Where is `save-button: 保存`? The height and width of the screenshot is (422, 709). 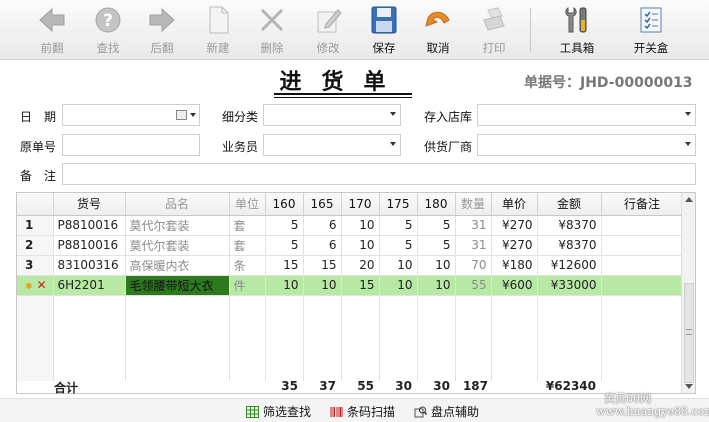
save-button: 保存 is located at coordinates (384, 30).